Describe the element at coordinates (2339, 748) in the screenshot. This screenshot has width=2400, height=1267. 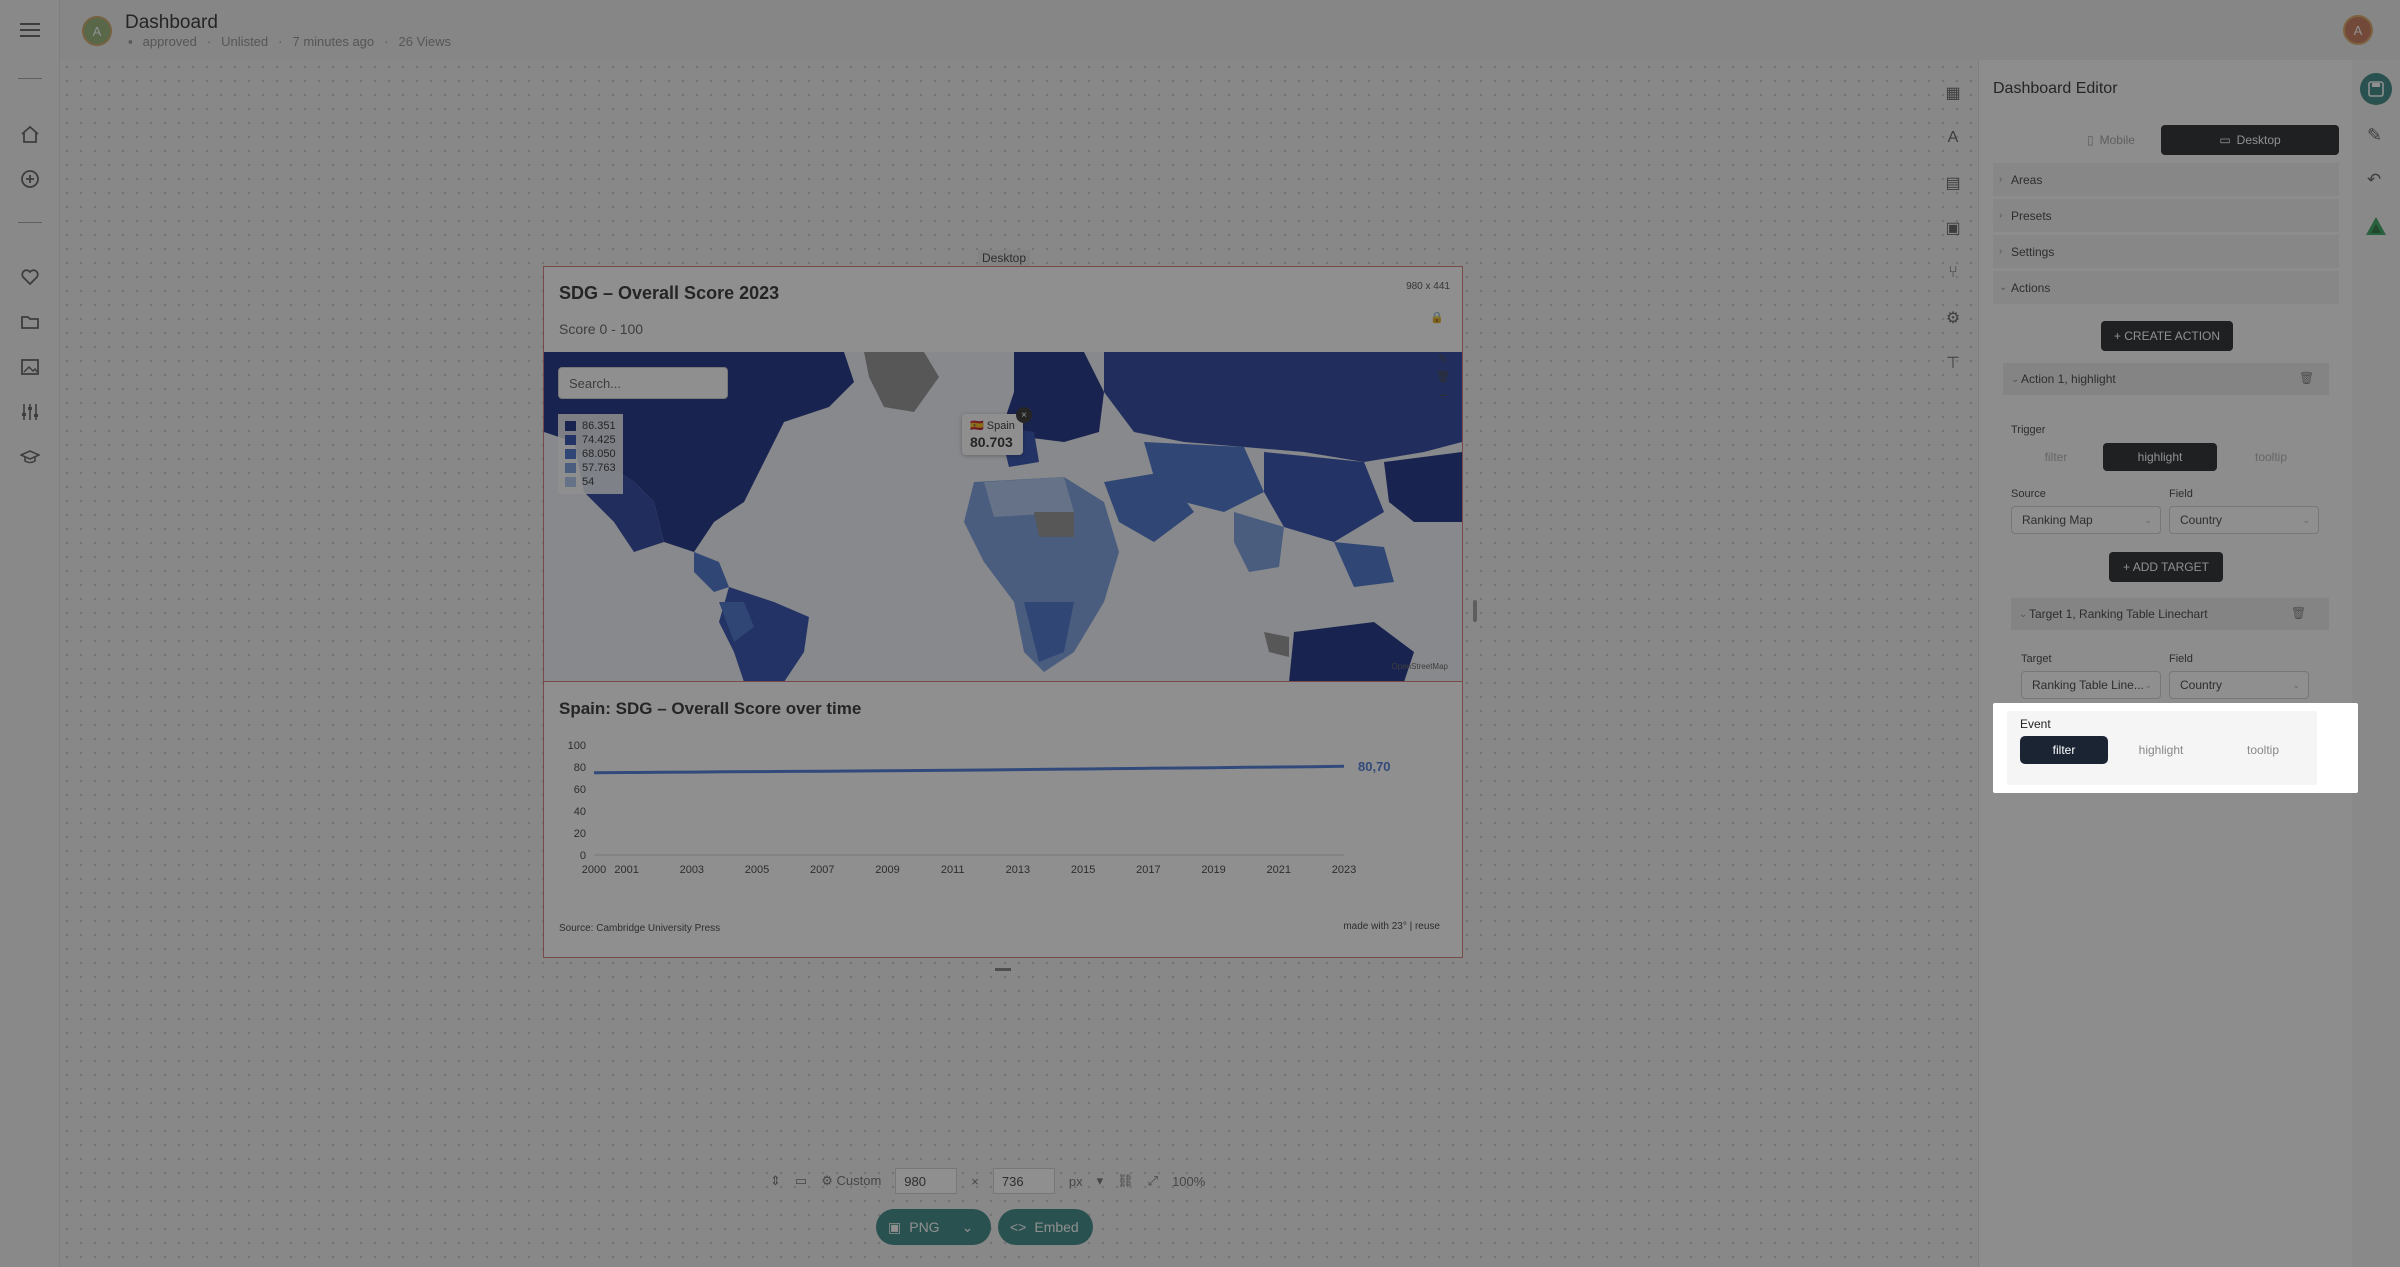
I see `scrollbar` at that location.